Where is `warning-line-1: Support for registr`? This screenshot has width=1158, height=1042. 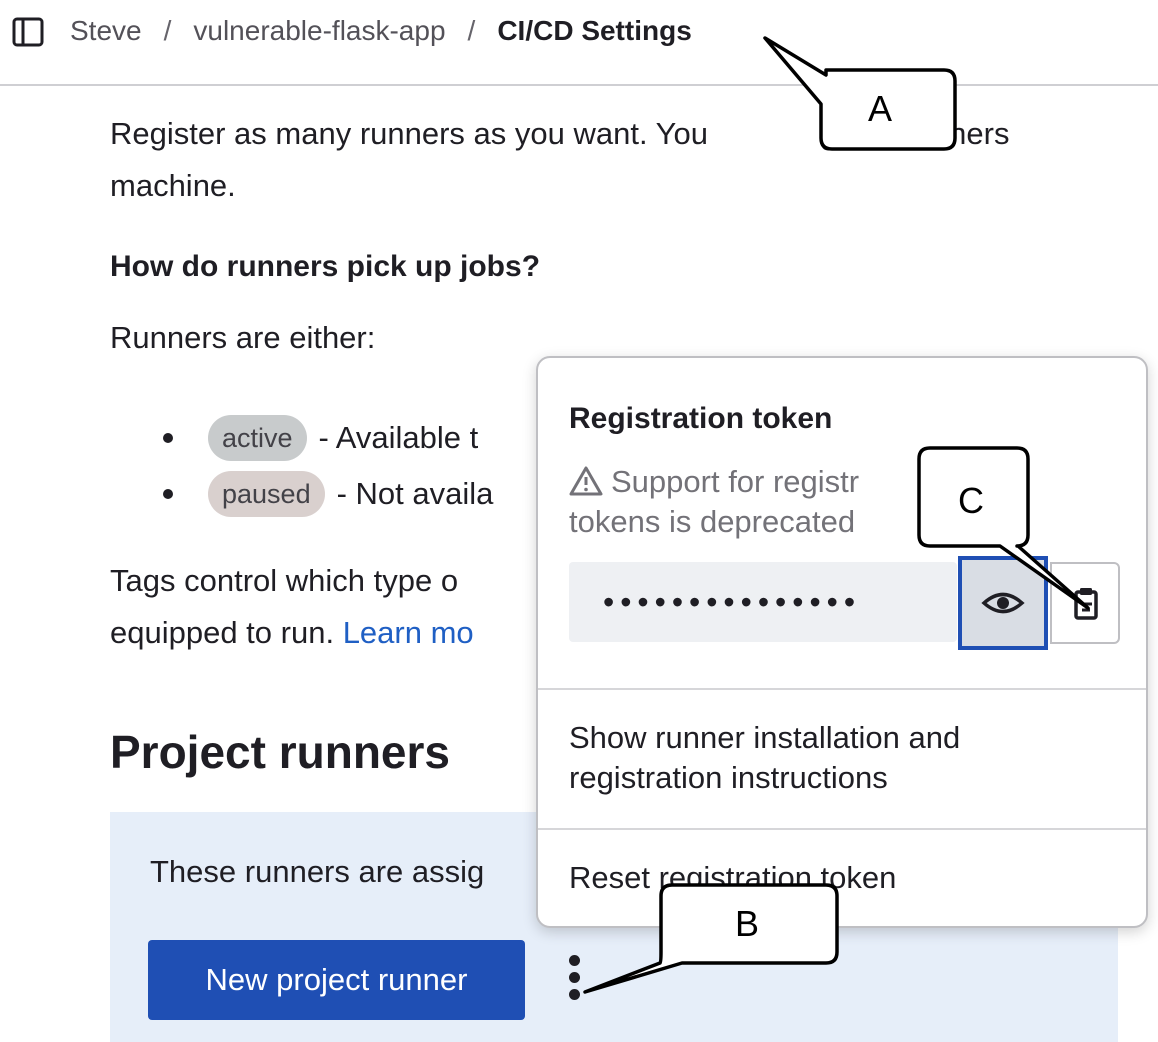 warning-line-1: Support for registr is located at coordinates (735, 481).